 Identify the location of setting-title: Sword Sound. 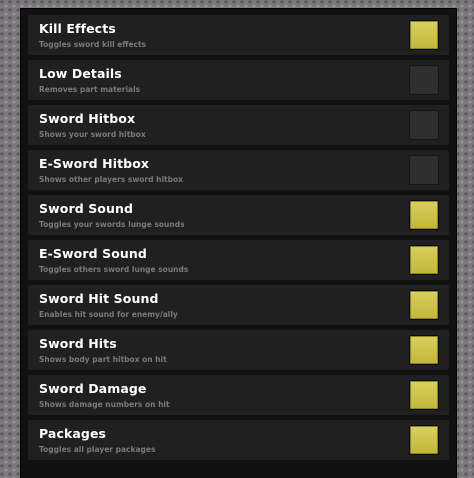
(86, 208).